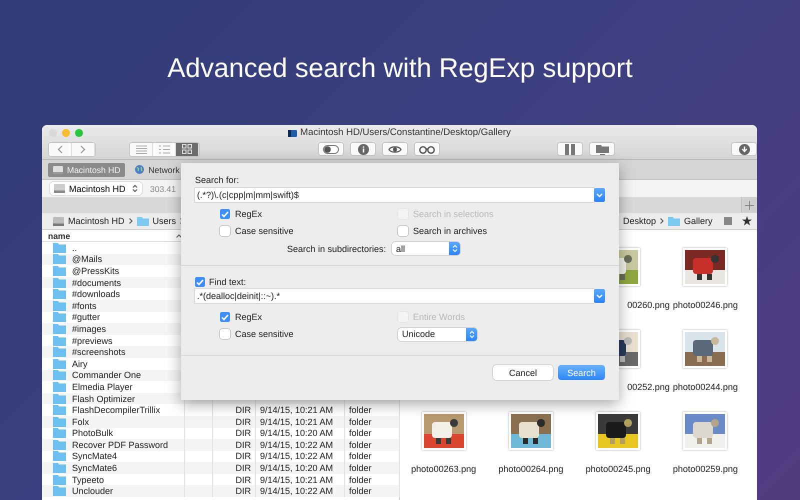 Image resolution: width=800 pixels, height=500 pixels. I want to click on download-icon, so click(744, 149).